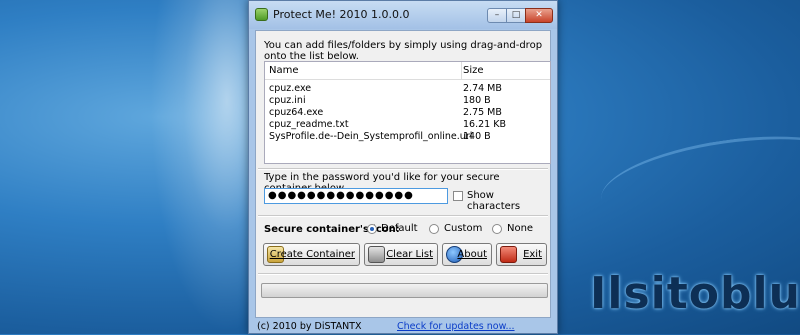 This screenshot has height=335, width=800. I want to click on maximize-button: □, so click(516, 15).